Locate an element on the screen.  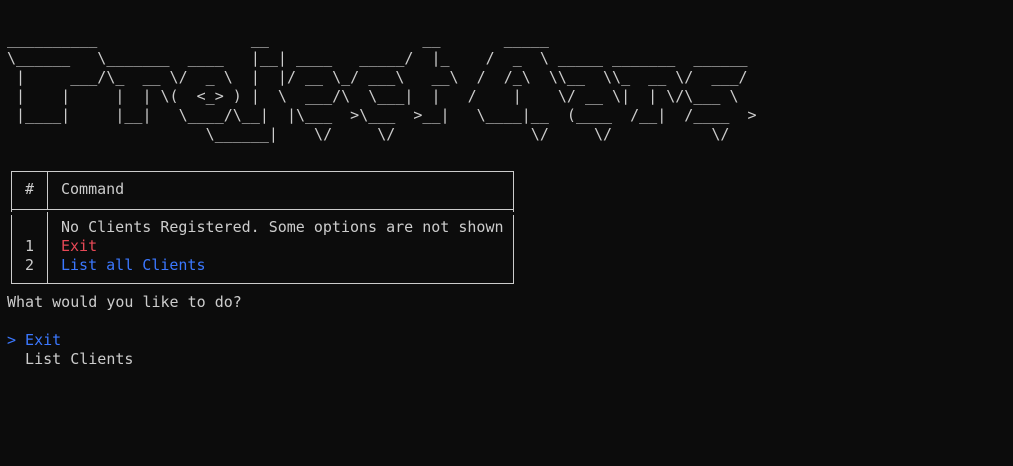
command-exit: Exit is located at coordinates (79, 246).